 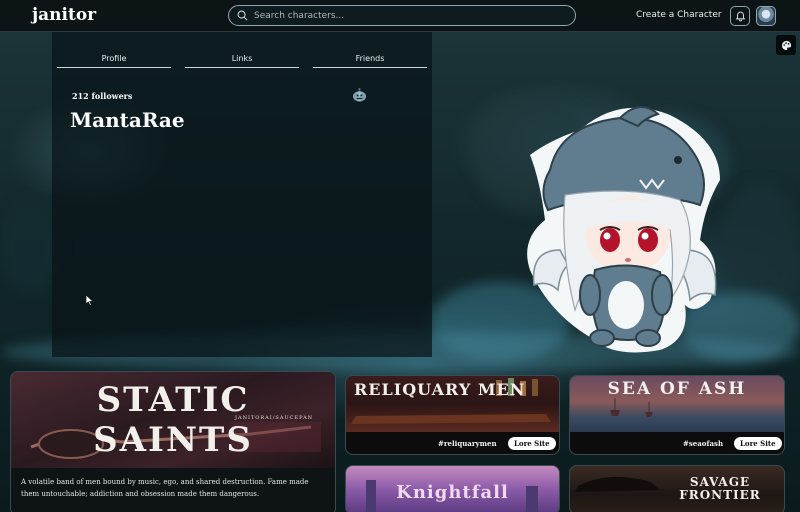 What do you see at coordinates (102, 96) in the screenshot?
I see `followers-count: 212 followers` at bounding box center [102, 96].